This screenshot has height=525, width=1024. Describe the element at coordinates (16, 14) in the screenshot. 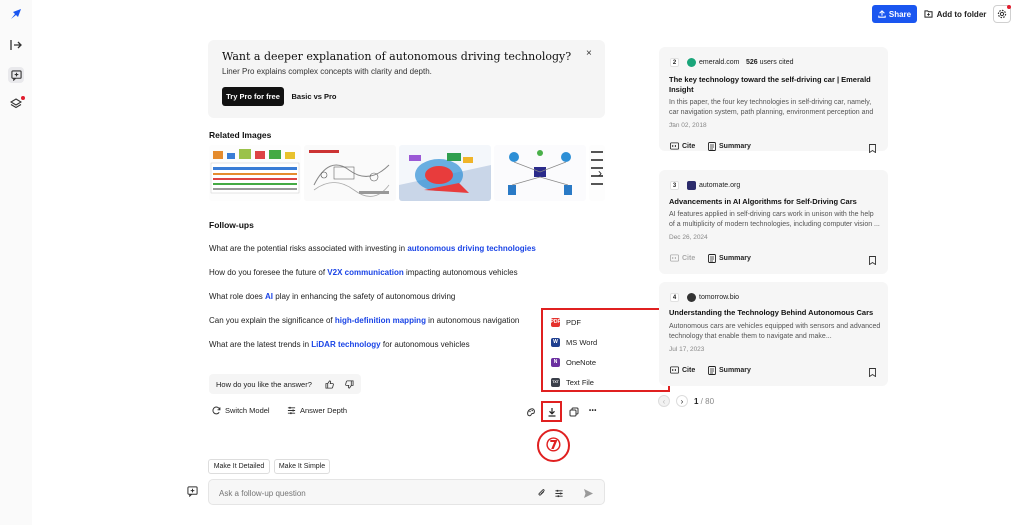

I see `liner-logo-icon` at that location.